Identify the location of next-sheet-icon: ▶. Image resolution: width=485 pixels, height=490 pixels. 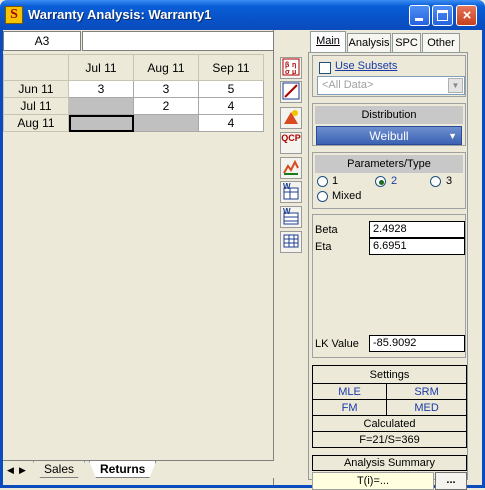
(22, 470).